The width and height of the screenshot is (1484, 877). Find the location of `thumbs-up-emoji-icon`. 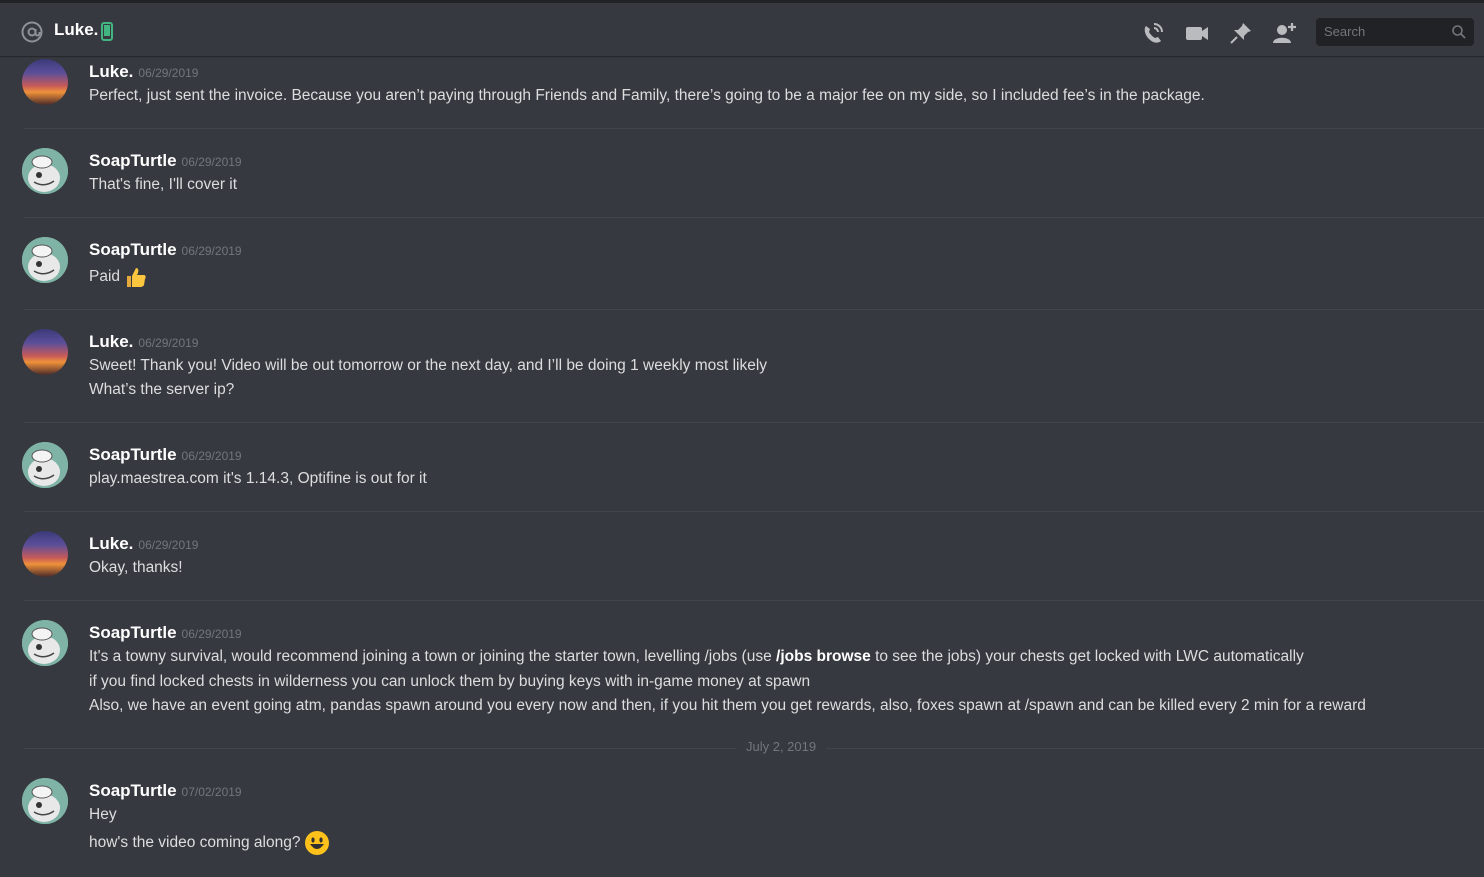

thumbs-up-emoji-icon is located at coordinates (136, 277).